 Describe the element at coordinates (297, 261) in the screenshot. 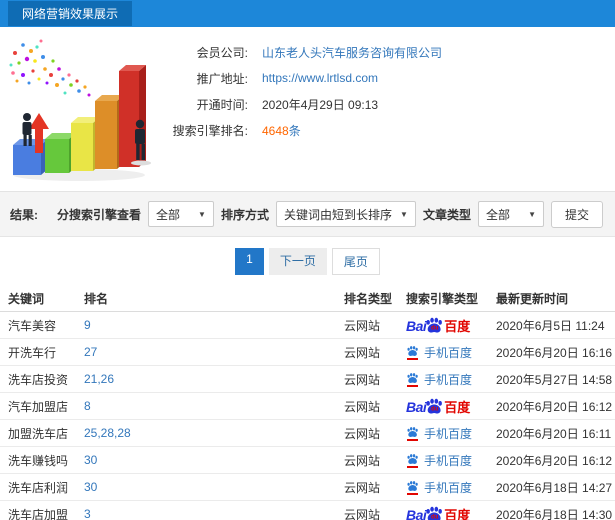

I see `next-page-button: 下一页` at that location.